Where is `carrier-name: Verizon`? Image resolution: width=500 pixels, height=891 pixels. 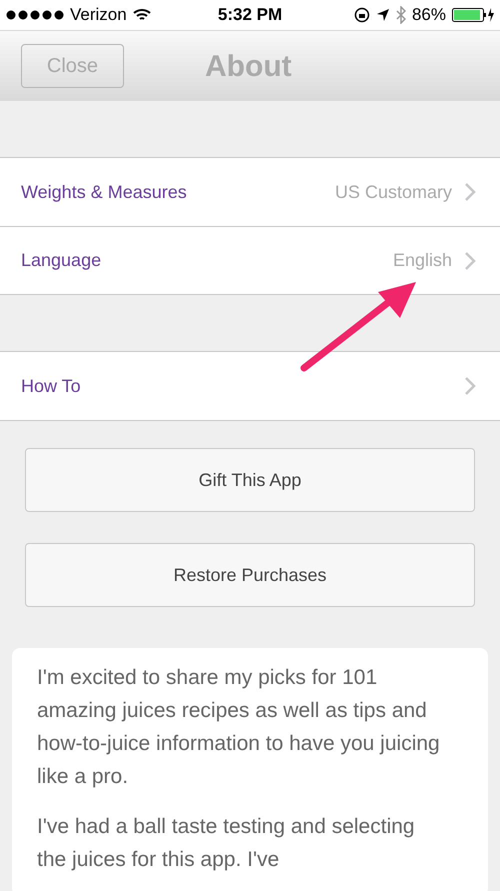 carrier-name: Verizon is located at coordinates (98, 15).